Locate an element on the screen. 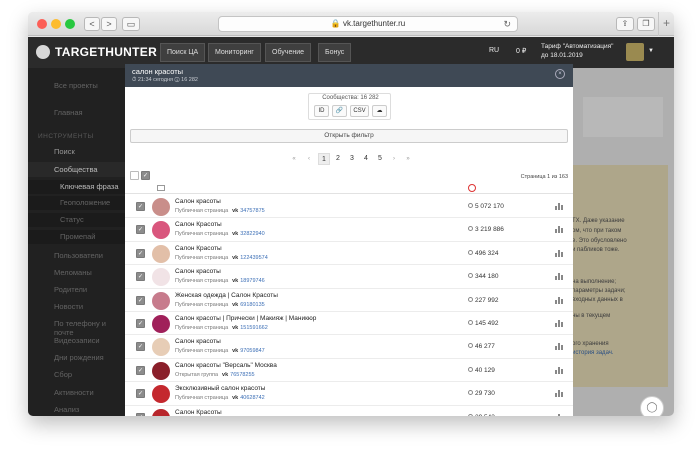  pagination-next: › is located at coordinates (394, 159).